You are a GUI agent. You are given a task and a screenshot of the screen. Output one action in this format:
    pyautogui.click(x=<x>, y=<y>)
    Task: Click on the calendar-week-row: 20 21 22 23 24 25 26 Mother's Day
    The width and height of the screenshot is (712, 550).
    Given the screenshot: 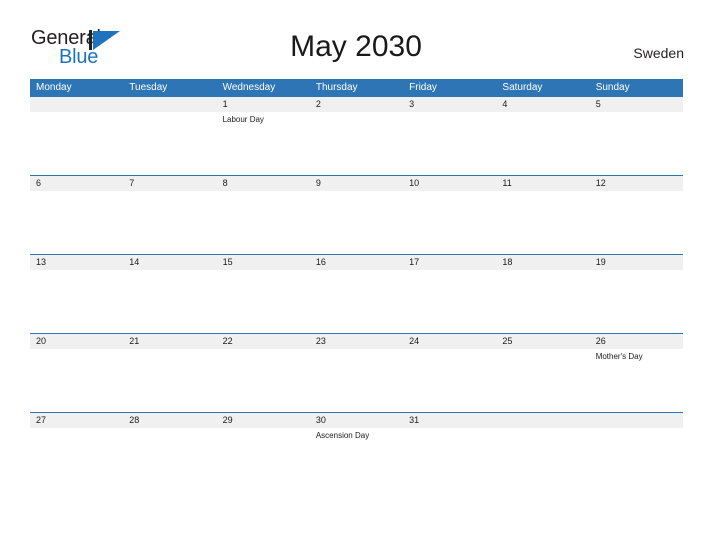 What is the action you would take?
    pyautogui.click(x=356, y=372)
    